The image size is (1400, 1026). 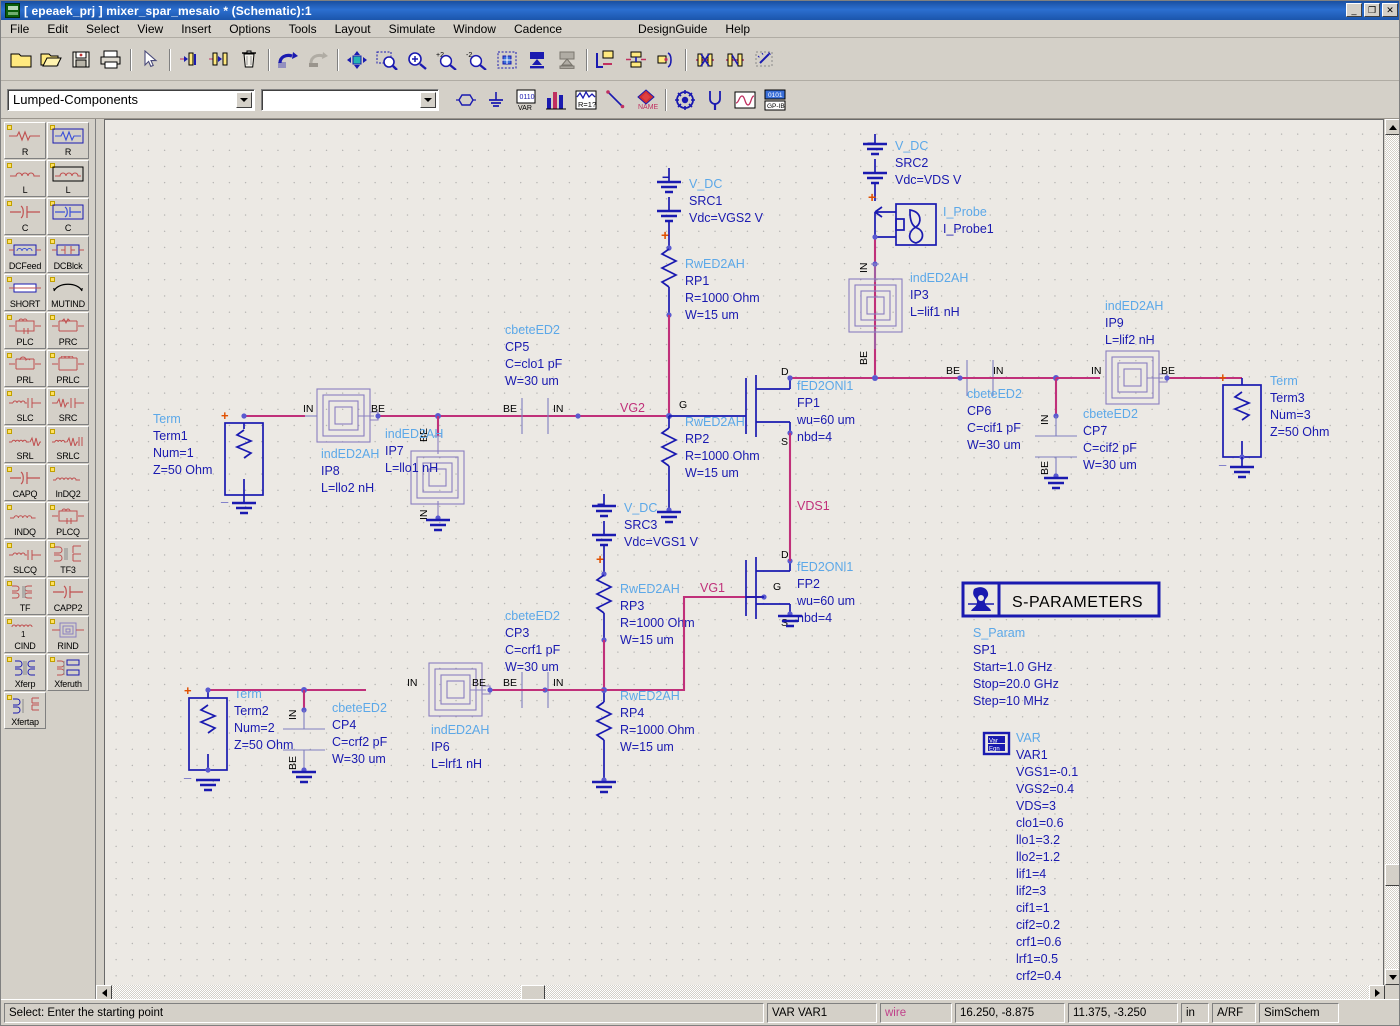 What do you see at coordinates (538, 29) in the screenshot?
I see `menu-cadence: Cadence` at bounding box center [538, 29].